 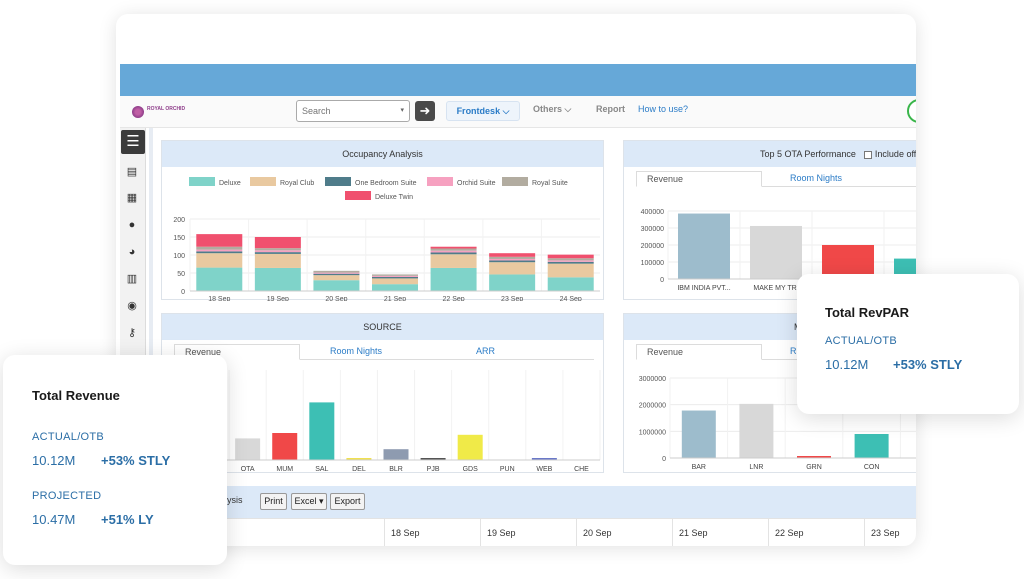 What do you see at coordinates (305, 501) in the screenshot?
I see `excel-select-label: Excel` at bounding box center [305, 501].